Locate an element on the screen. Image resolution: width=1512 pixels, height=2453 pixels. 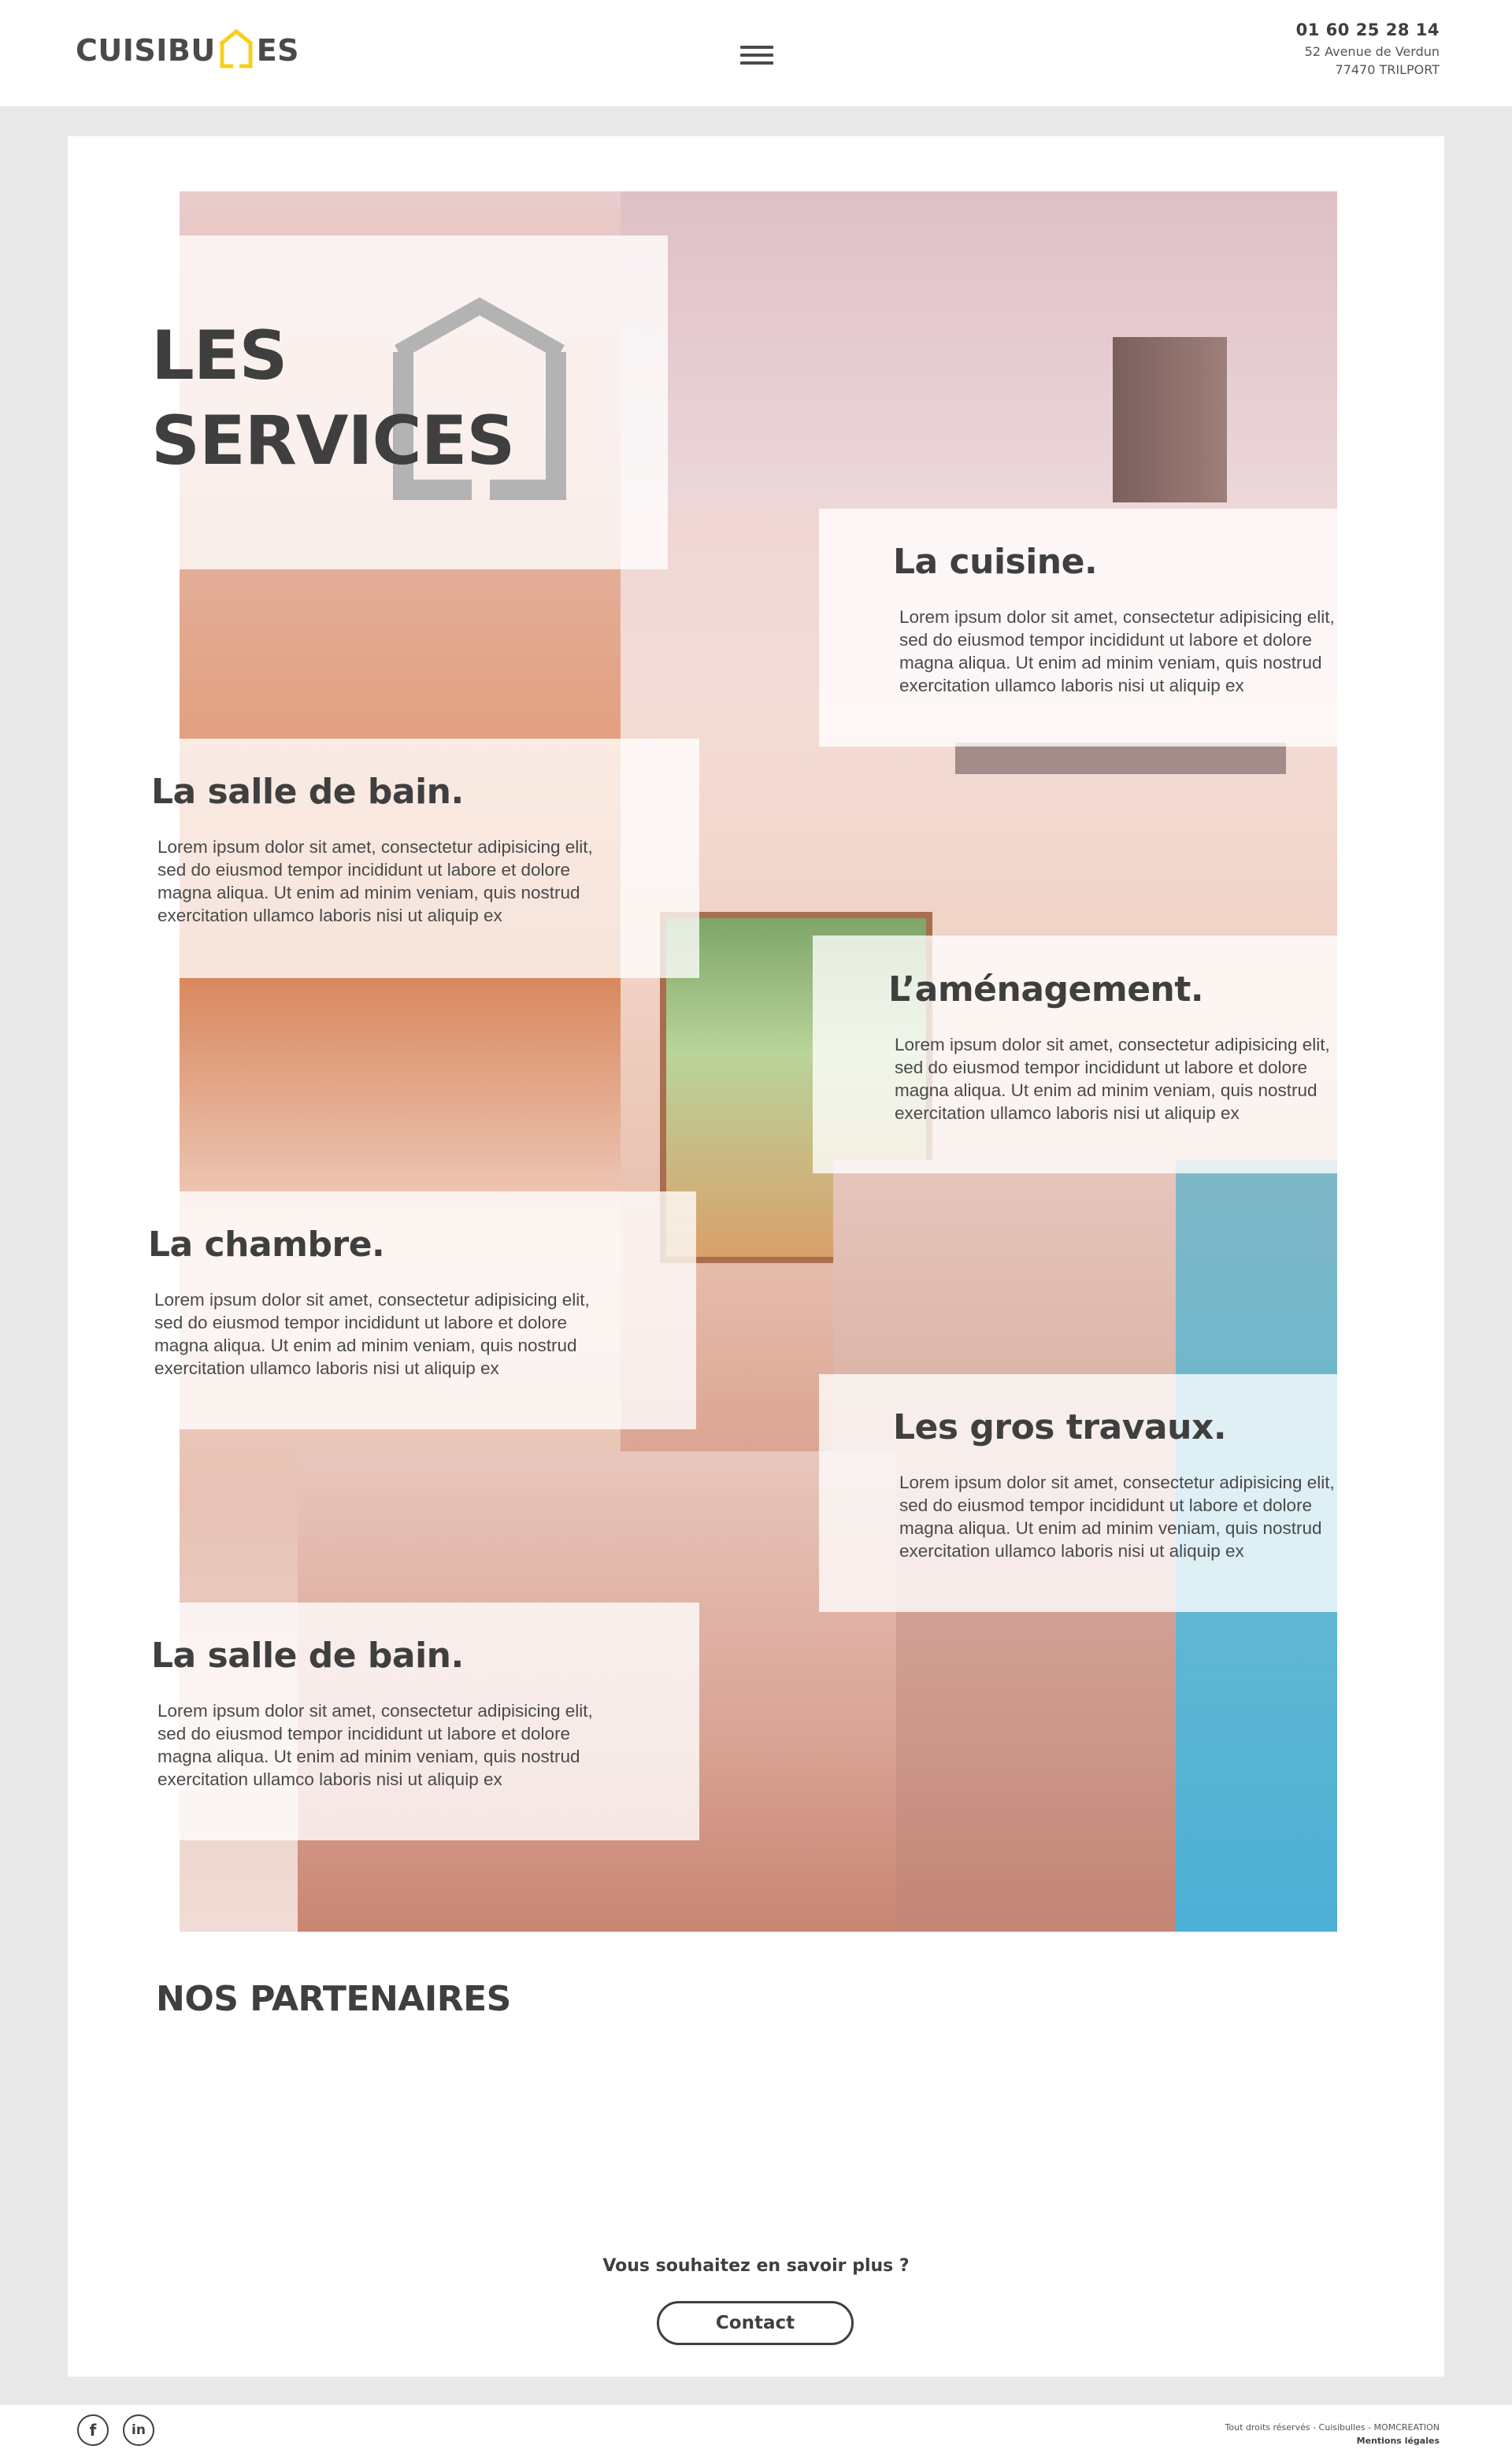
address-street: 52 Avenue de Verdun is located at coordinates (1372, 52).